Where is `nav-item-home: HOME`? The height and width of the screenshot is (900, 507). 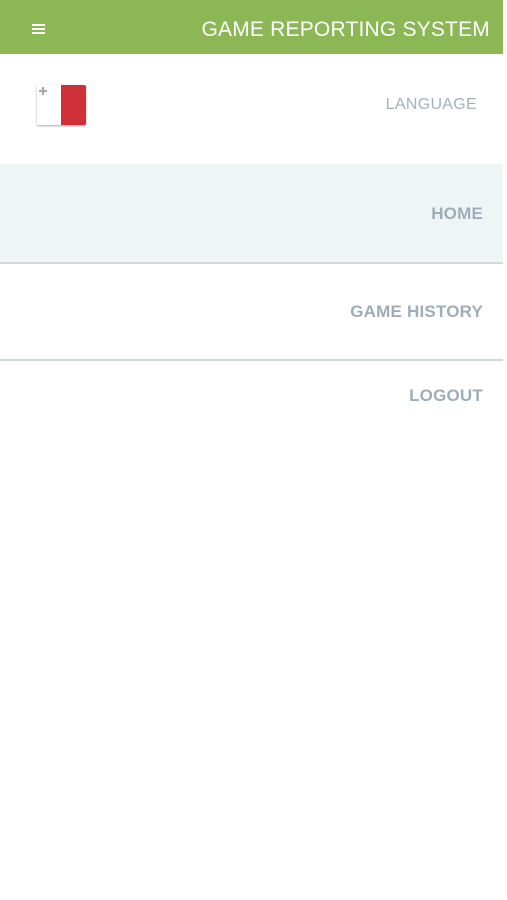 nav-item-home: HOME is located at coordinates (251, 213).